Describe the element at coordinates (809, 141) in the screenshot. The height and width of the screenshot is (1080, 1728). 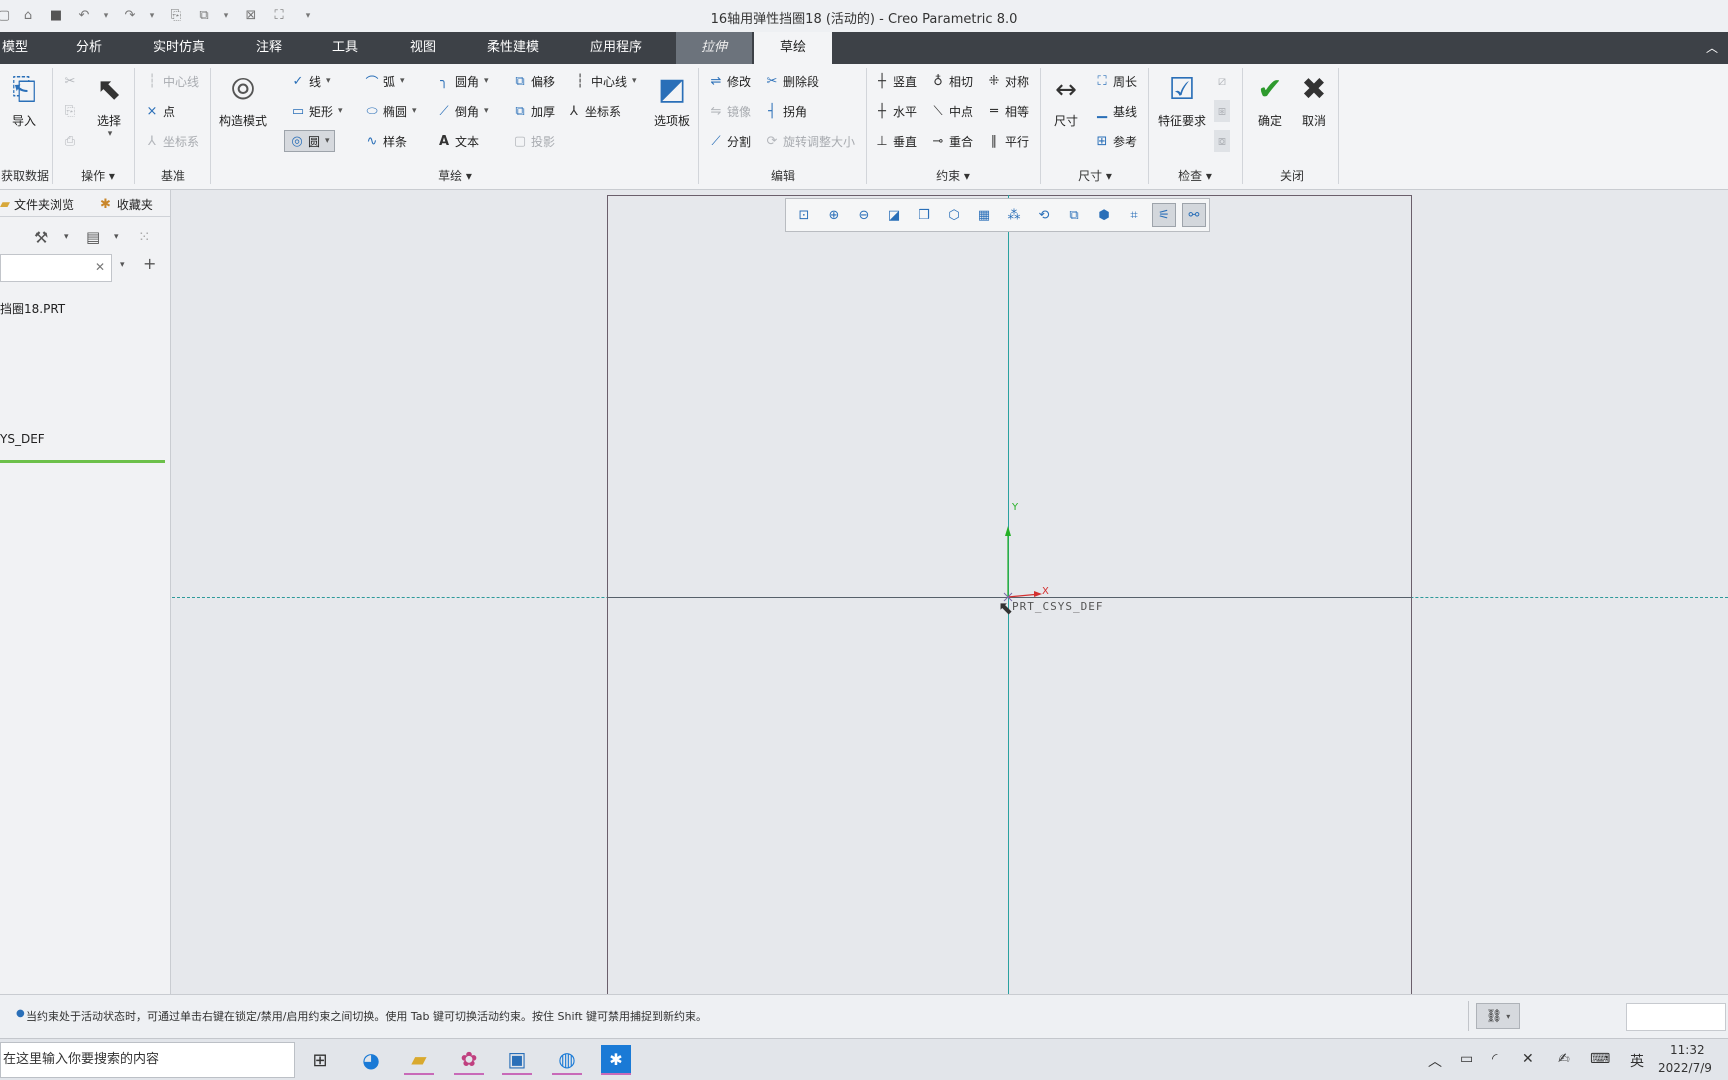
I see `rotate-resize-button: ⟳ 旋转调整大小` at that location.